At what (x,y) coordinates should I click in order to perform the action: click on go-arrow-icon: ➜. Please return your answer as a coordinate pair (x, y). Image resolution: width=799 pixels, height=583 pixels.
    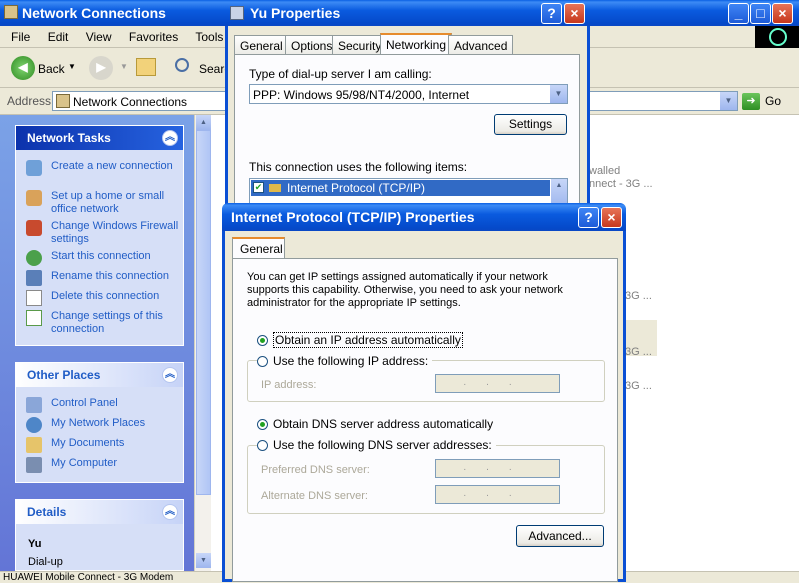
    Looking at the image, I should click on (751, 101).